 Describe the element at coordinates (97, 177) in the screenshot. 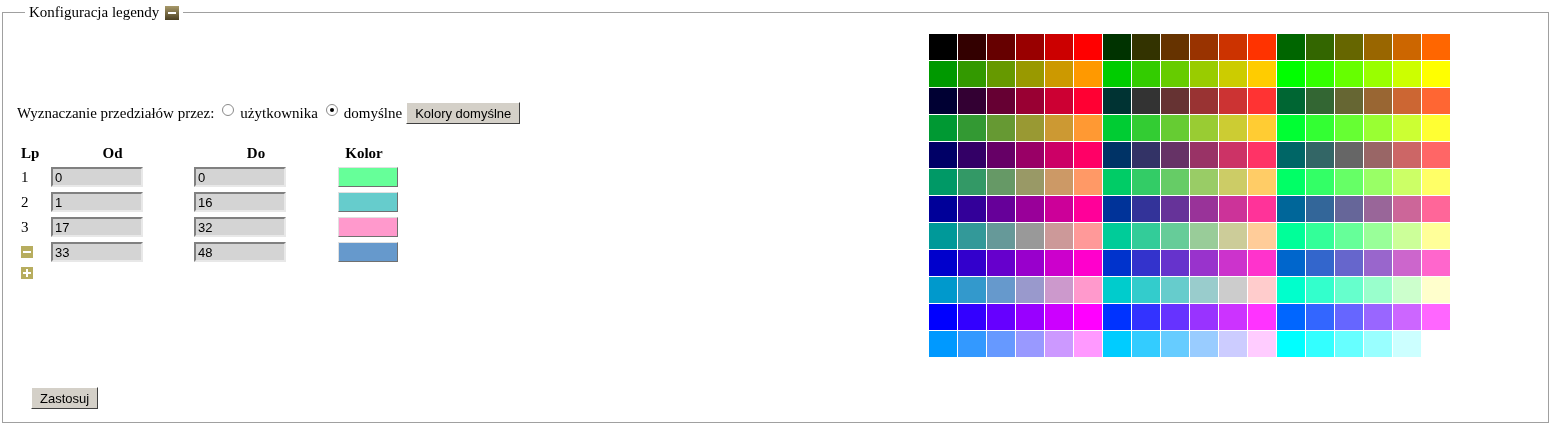

I see `from-field: 0` at that location.